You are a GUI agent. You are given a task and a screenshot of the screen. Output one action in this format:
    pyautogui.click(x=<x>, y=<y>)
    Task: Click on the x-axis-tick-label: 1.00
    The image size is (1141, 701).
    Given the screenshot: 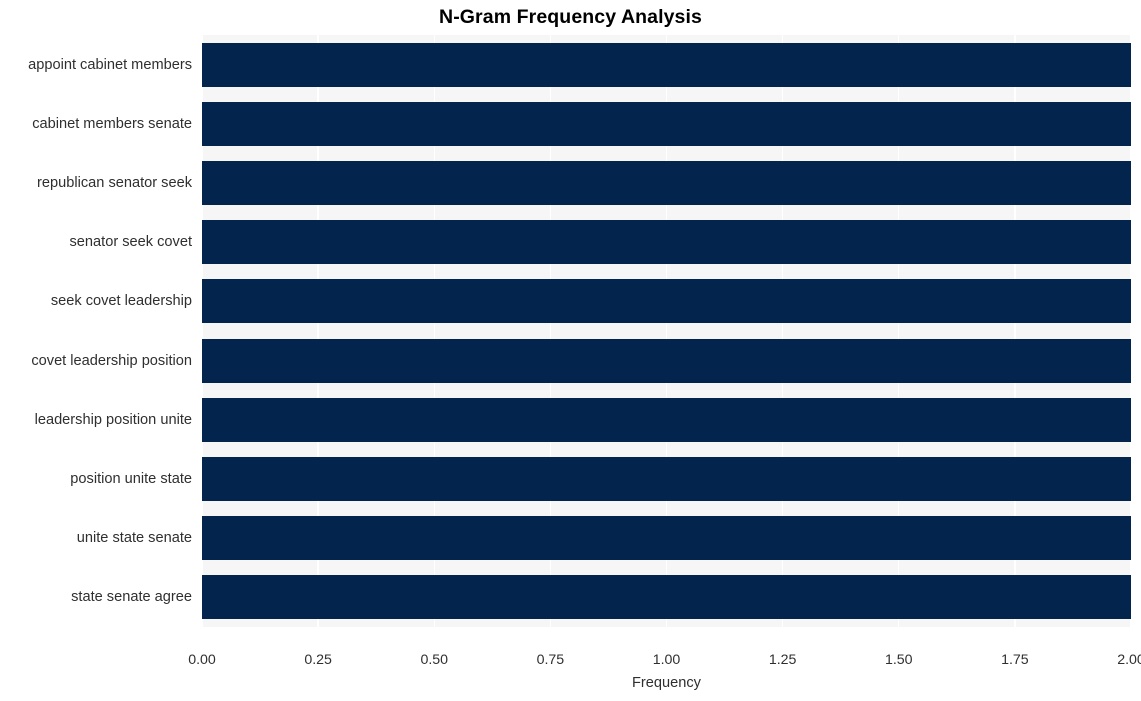 What is the action you would take?
    pyautogui.click(x=666, y=660)
    